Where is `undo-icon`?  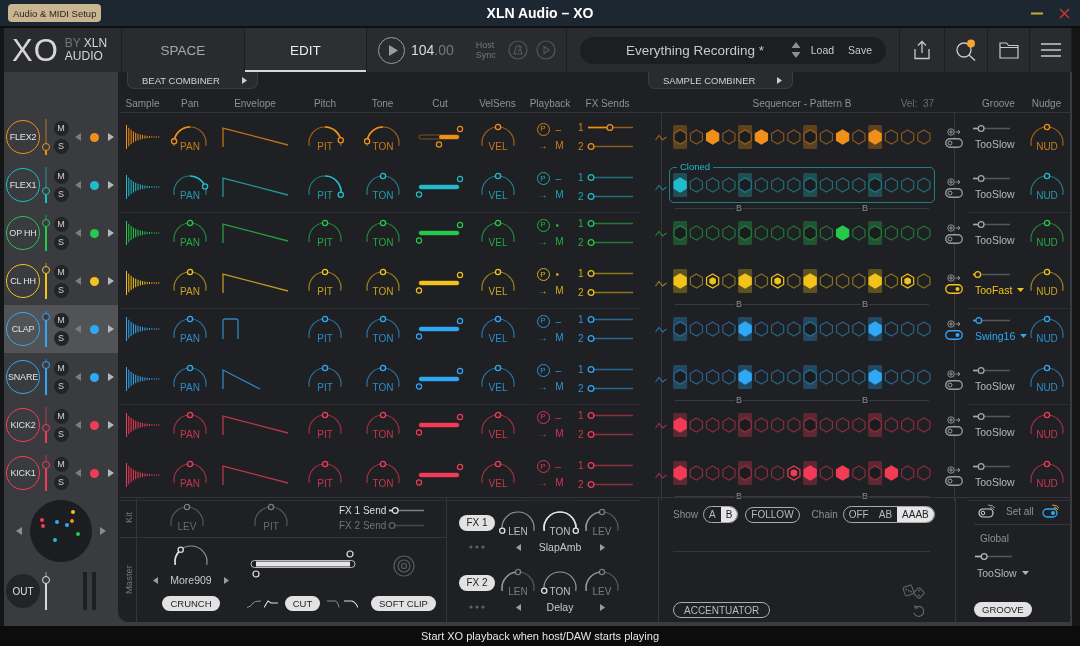 undo-icon is located at coordinates (919, 611).